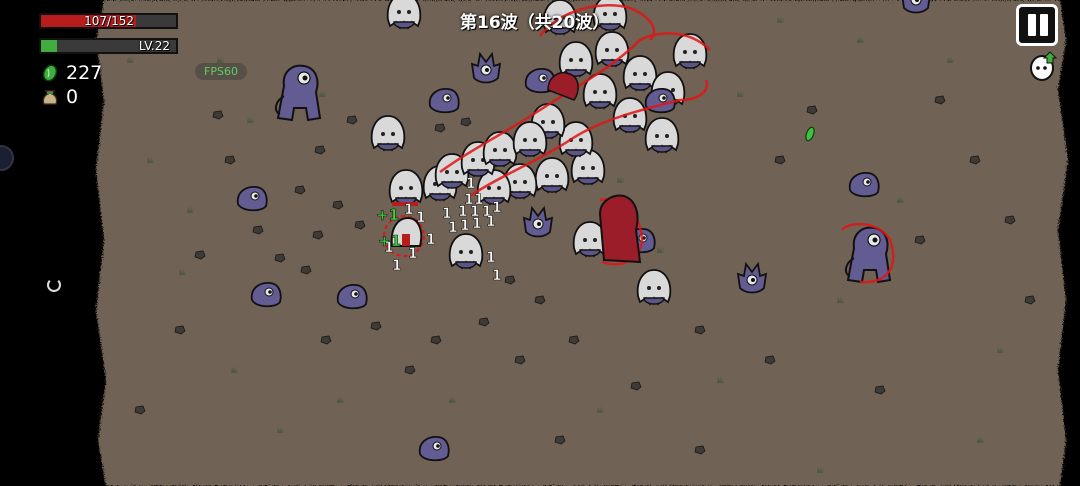  I want to click on pause-button, so click(1037, 25).